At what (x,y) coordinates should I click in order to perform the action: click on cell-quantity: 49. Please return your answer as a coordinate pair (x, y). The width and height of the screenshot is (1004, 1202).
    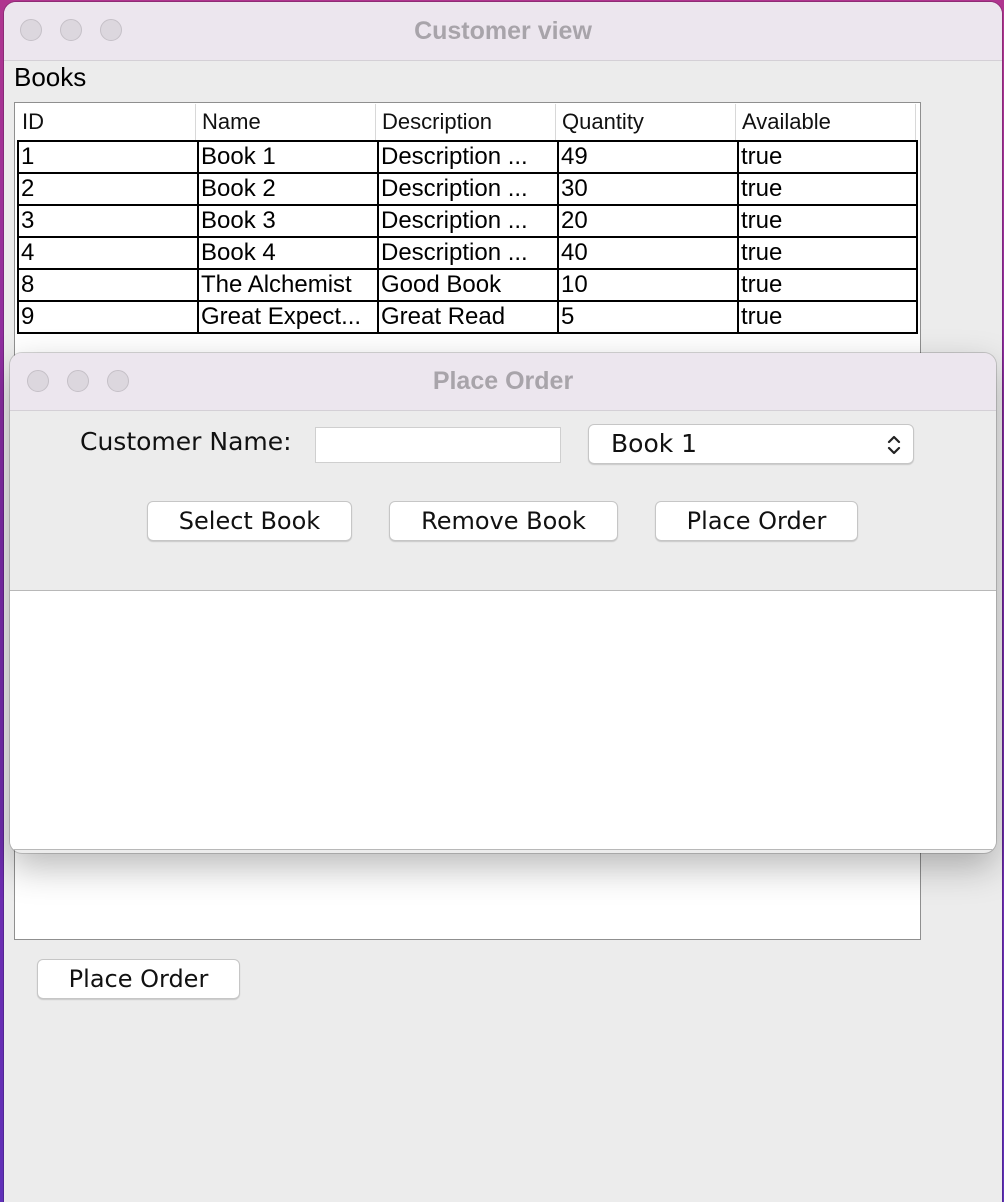
    Looking at the image, I should click on (649, 157).